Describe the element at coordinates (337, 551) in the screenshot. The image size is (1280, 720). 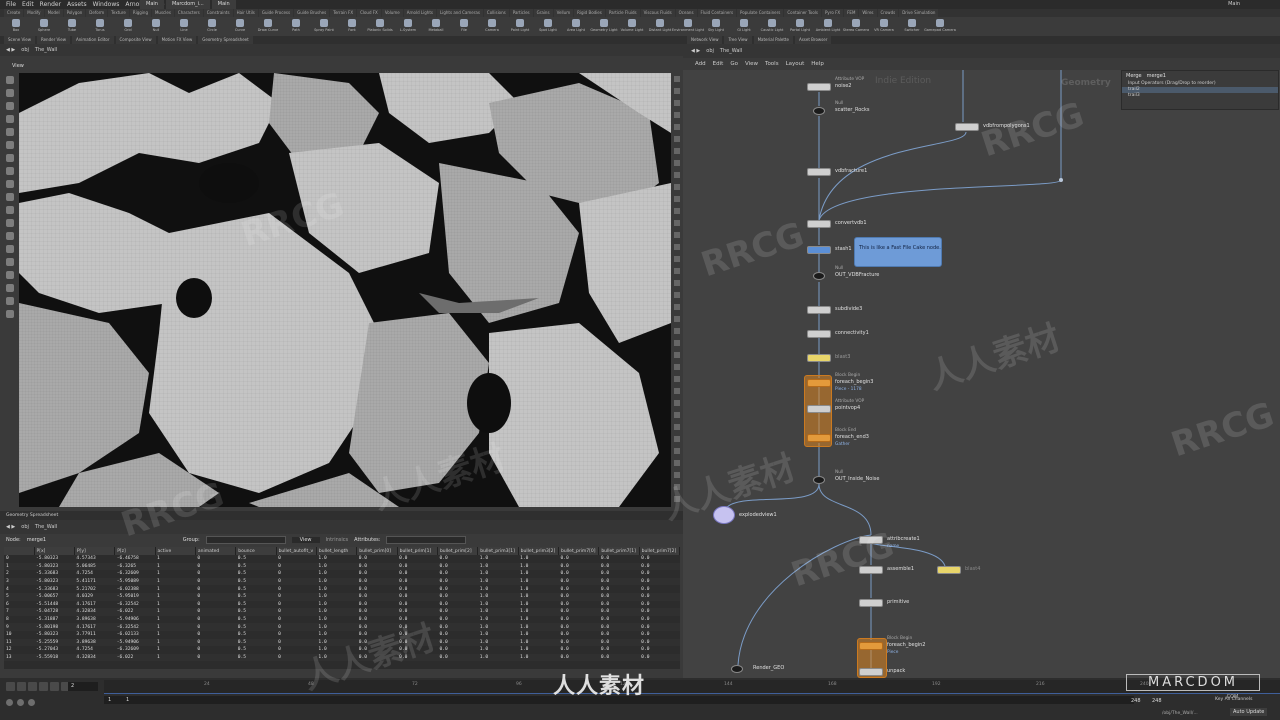
I see `column-header: bullet_length` at that location.